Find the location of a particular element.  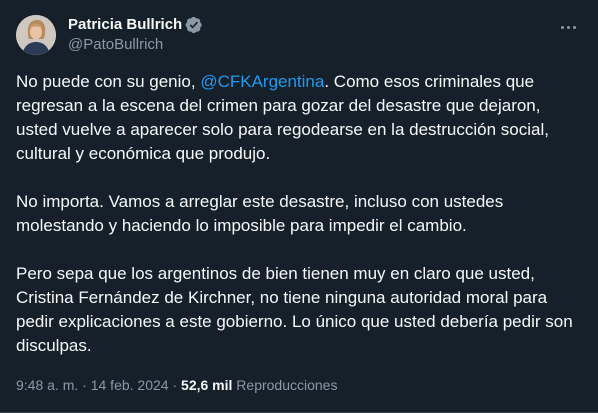

author-handle: @PatoBullrich is located at coordinates (135, 45).